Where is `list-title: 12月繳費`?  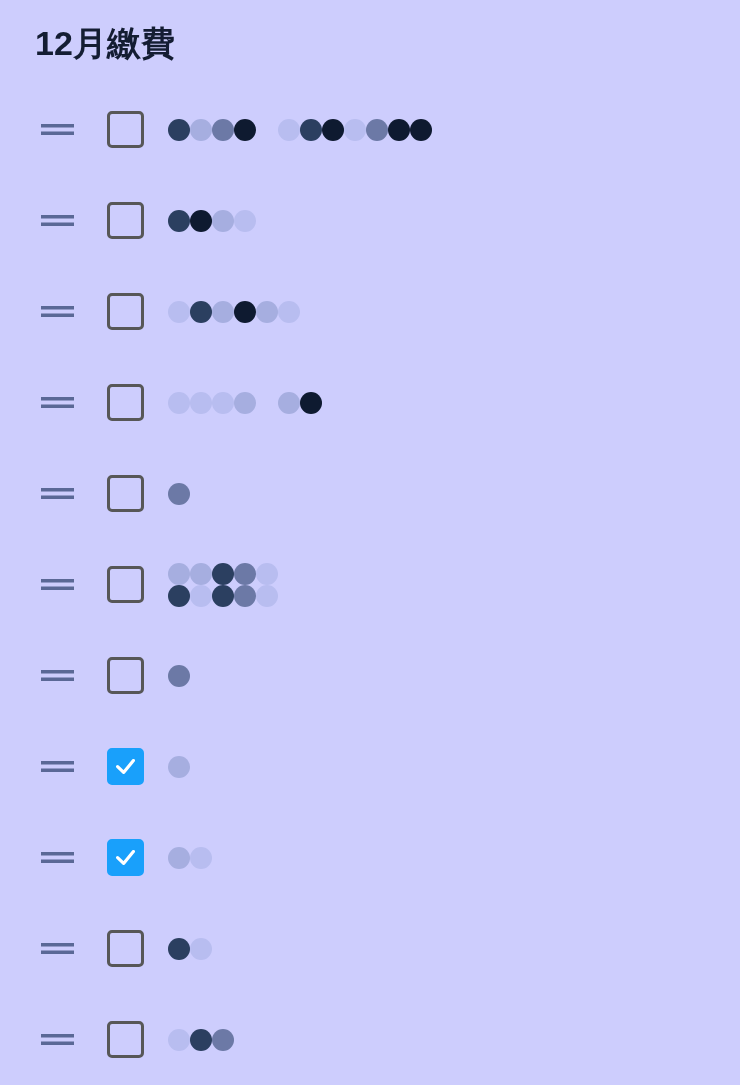
list-title: 12月繳費 is located at coordinates (105, 43).